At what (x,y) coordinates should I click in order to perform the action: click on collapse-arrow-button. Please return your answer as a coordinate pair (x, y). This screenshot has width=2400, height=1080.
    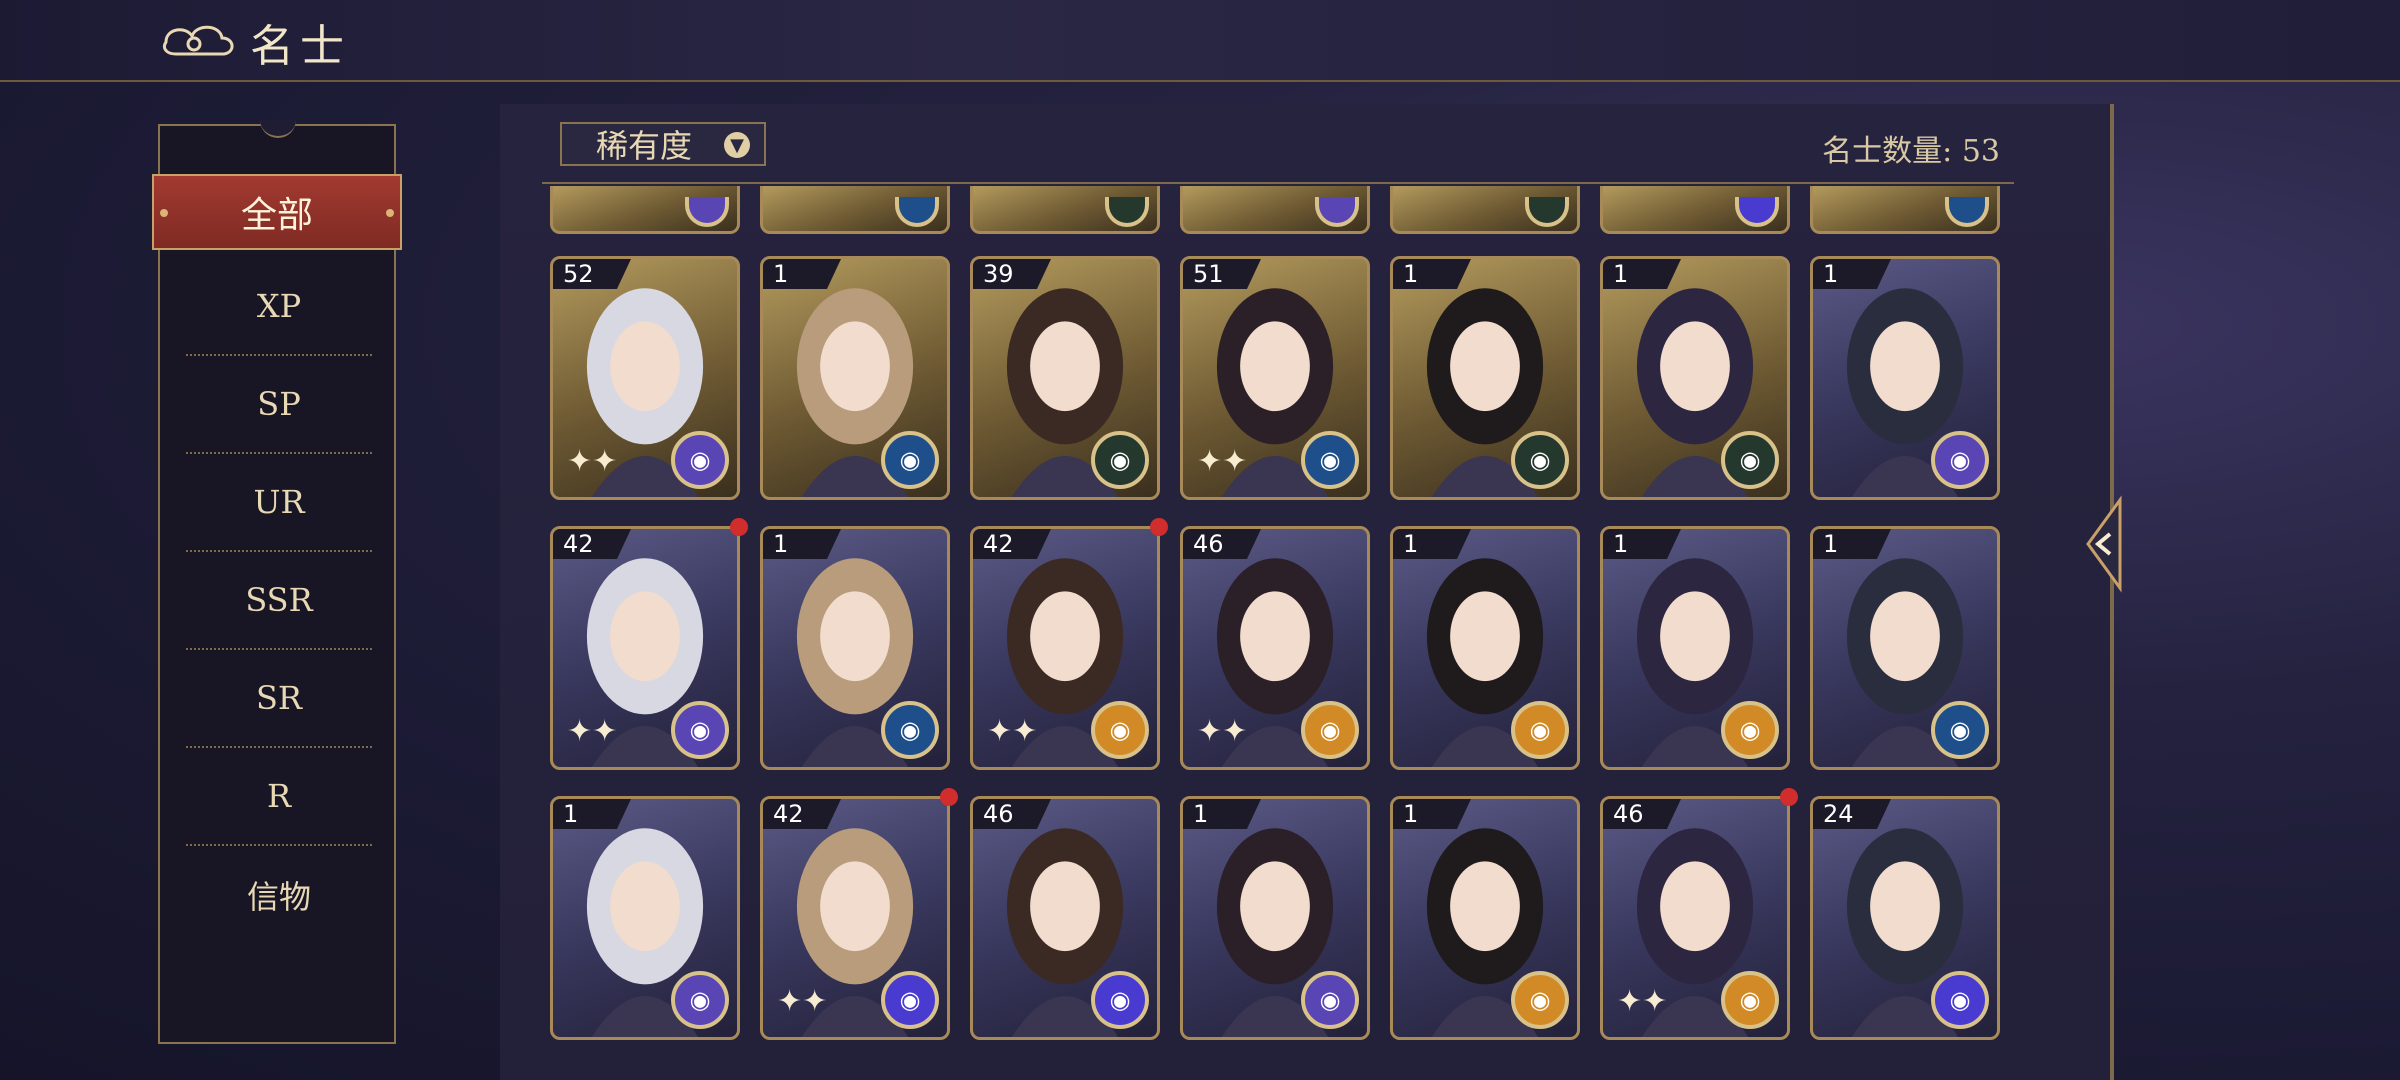
    Looking at the image, I should click on (2103, 544).